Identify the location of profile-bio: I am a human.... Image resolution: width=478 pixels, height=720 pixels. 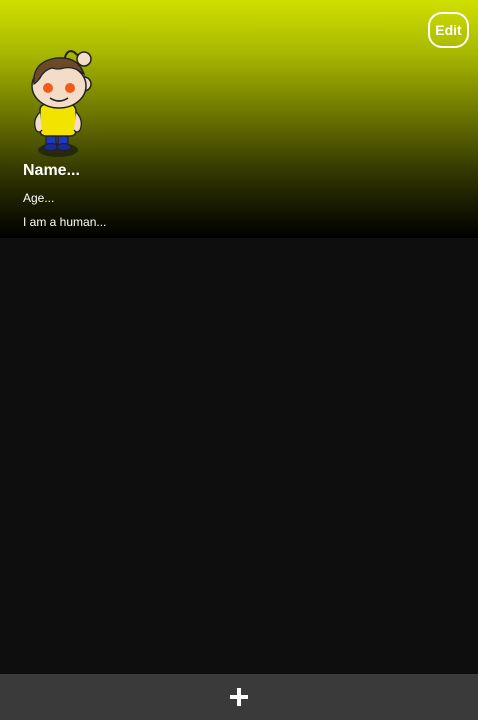
(65, 222).